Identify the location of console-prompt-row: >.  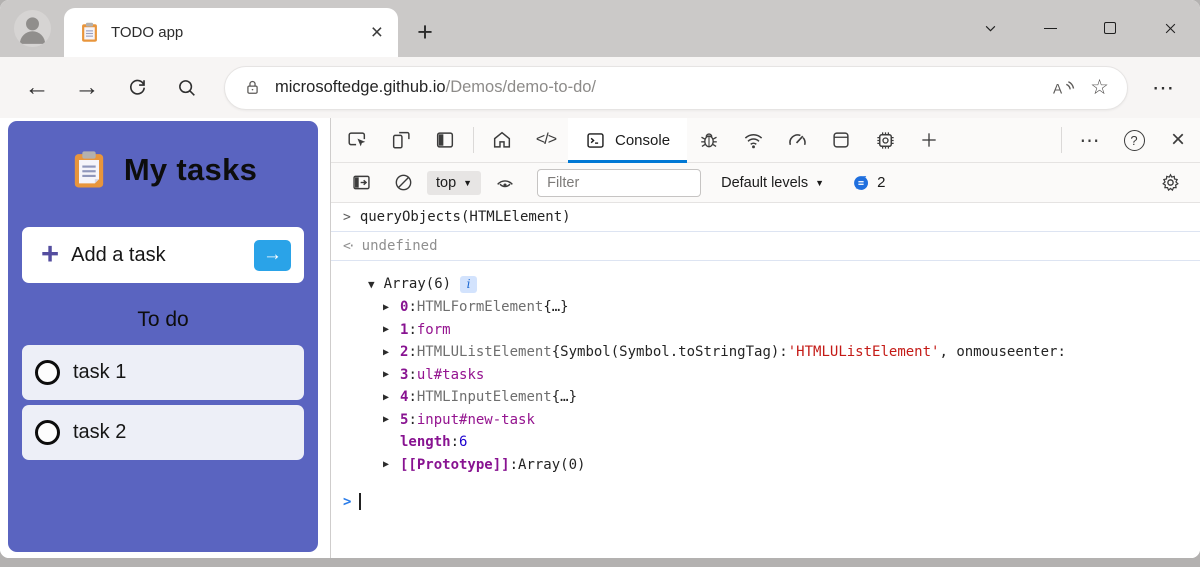
(765, 501).